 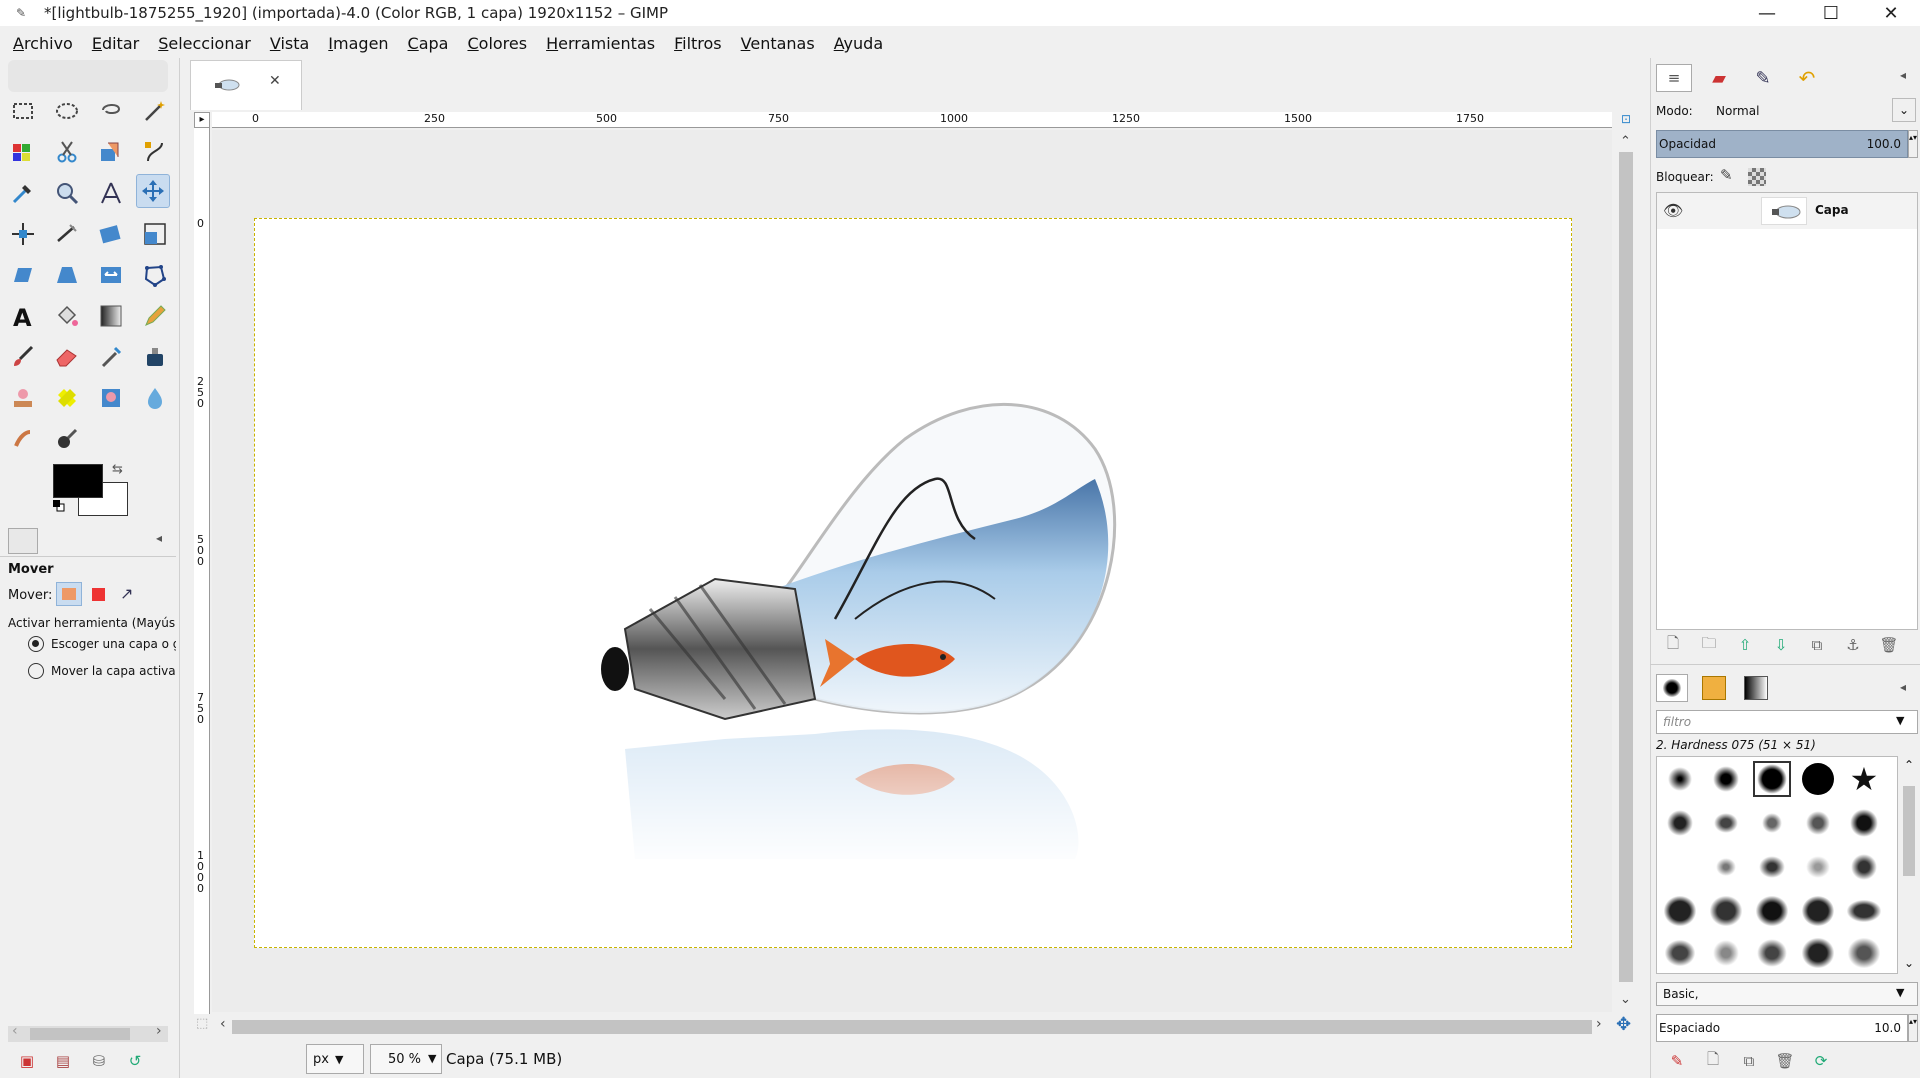 I want to click on brush-grid: ★, so click(x=1777, y=865).